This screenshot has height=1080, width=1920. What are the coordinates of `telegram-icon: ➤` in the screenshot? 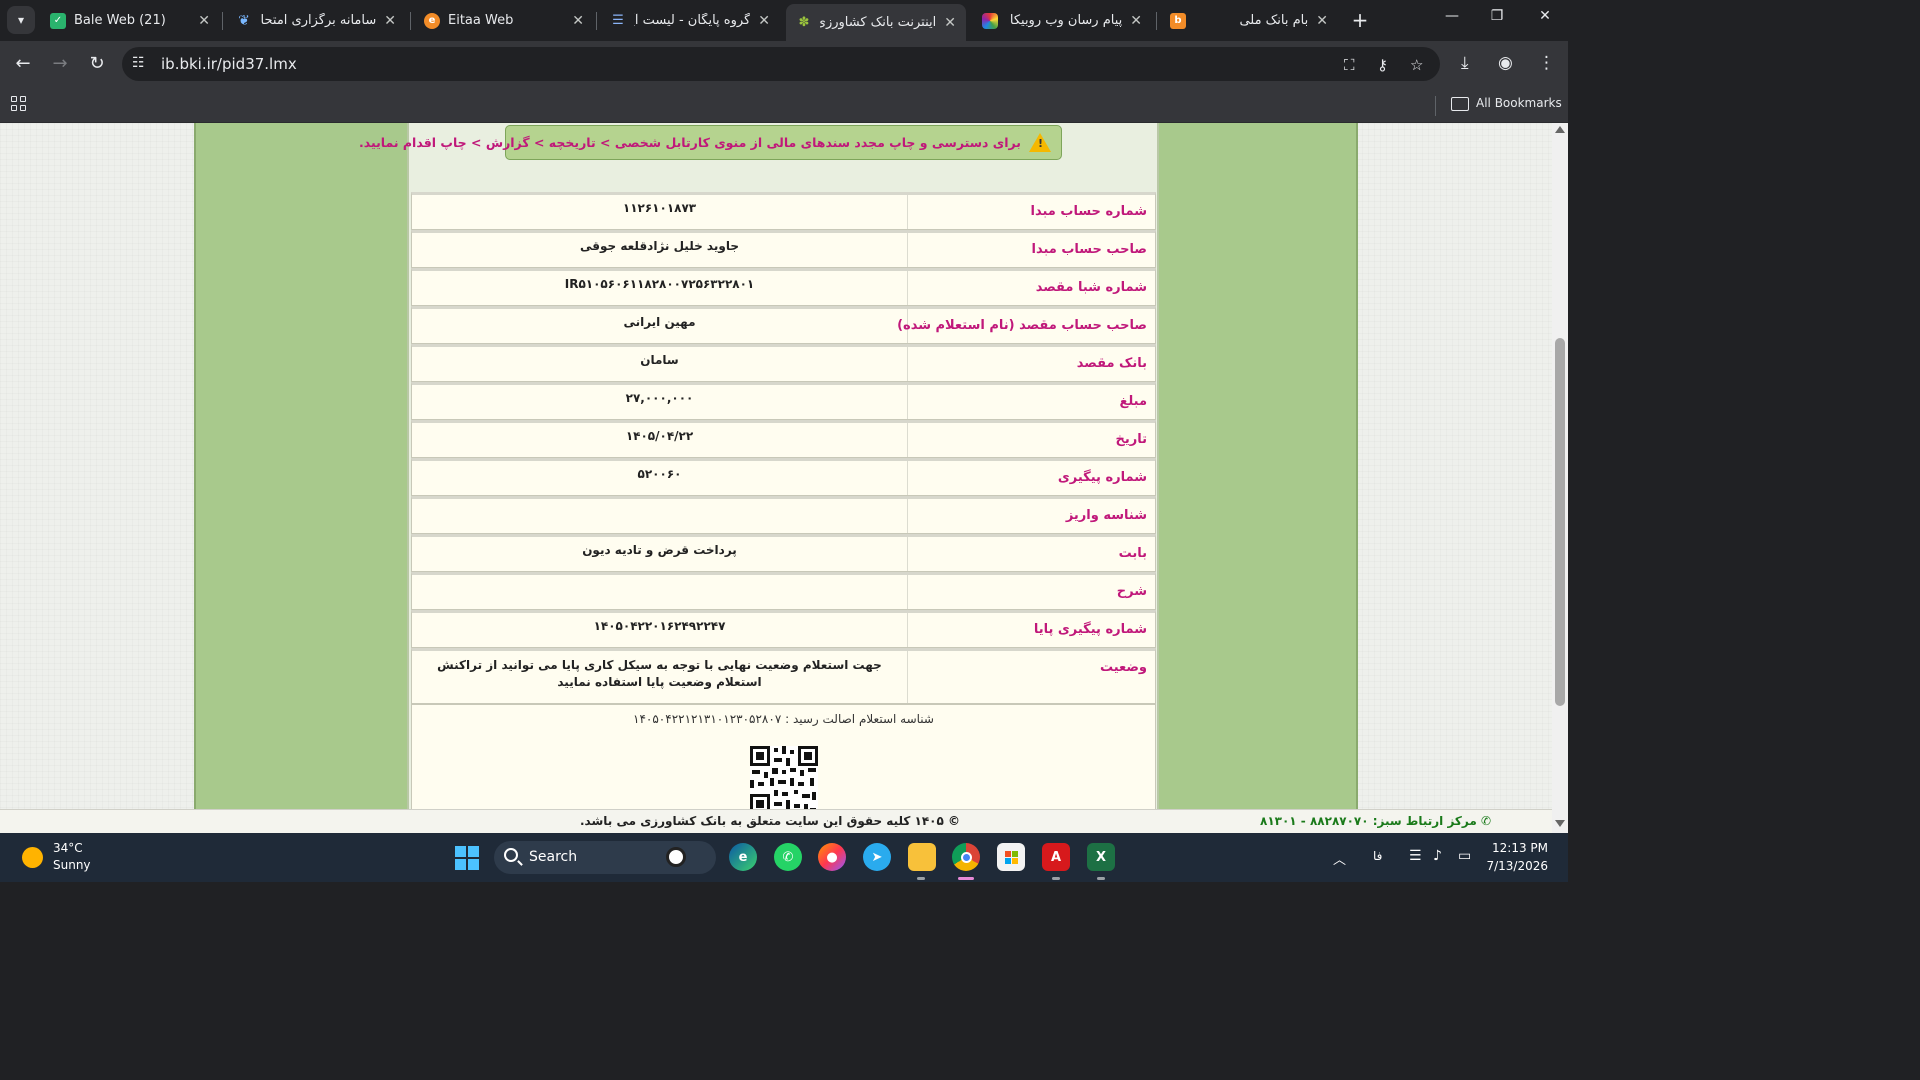 It's located at (877, 857).